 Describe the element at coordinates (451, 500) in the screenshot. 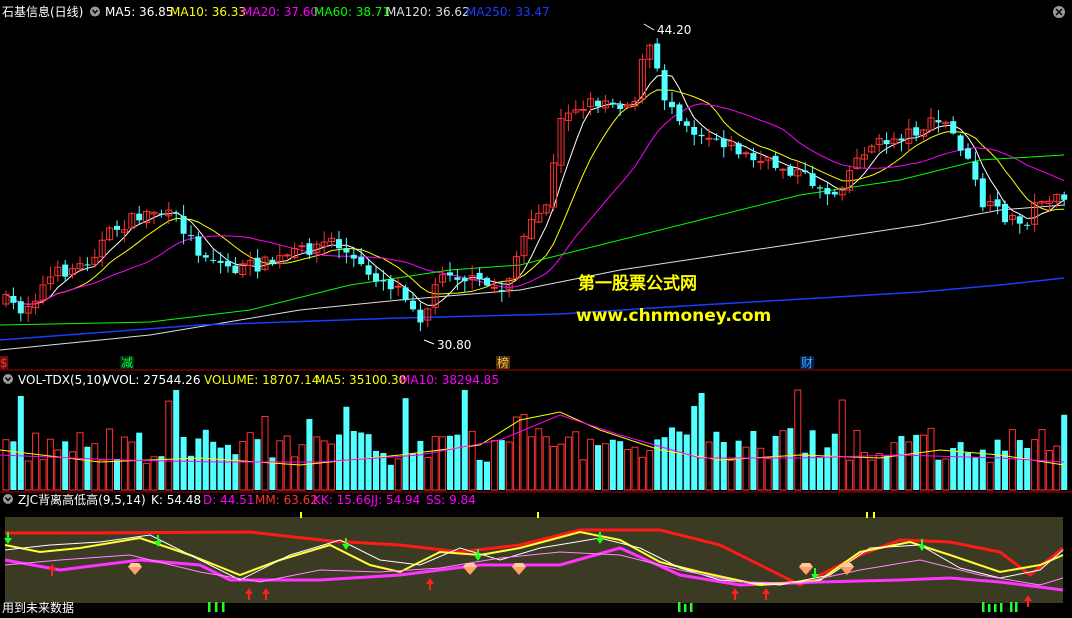

I see `indicator-ss-label: SS: 9.84` at that location.